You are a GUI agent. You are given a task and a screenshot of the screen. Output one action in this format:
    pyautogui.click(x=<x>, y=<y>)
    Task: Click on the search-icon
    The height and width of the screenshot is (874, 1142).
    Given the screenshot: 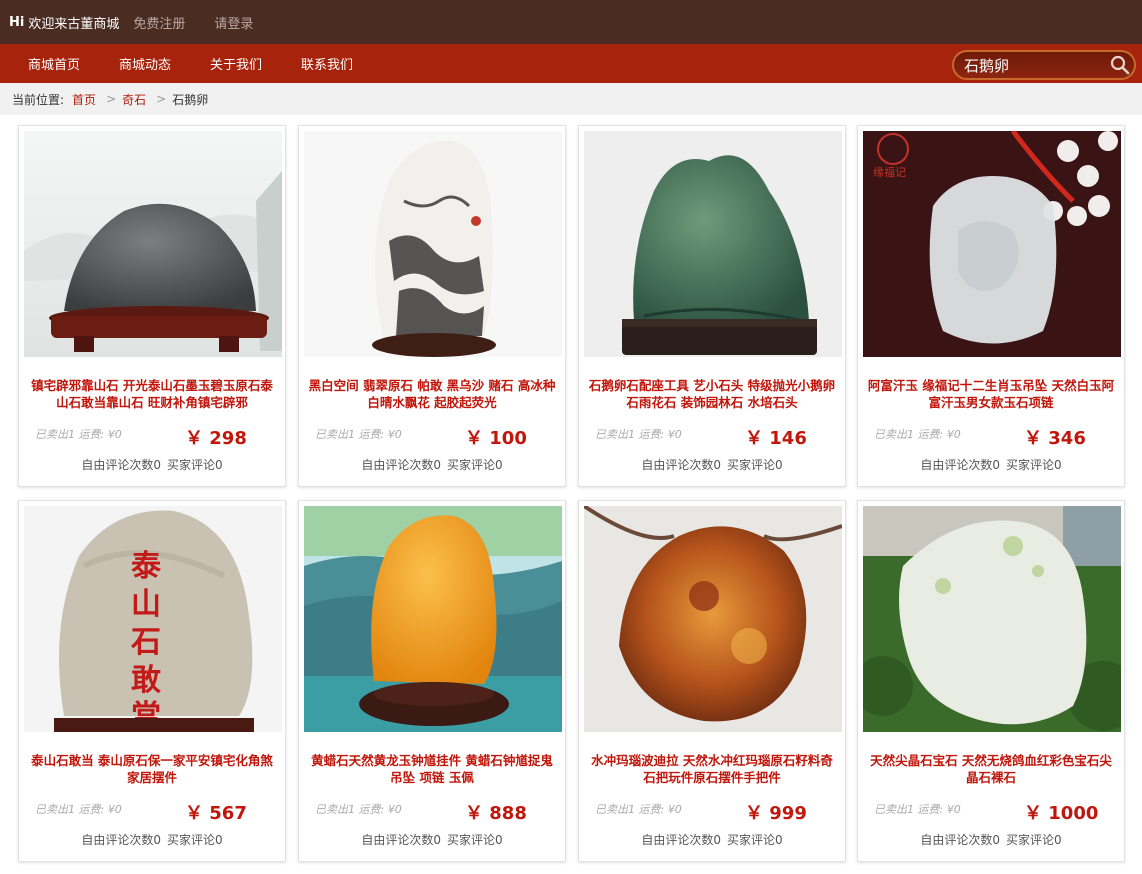 What is the action you would take?
    pyautogui.click(x=1120, y=65)
    